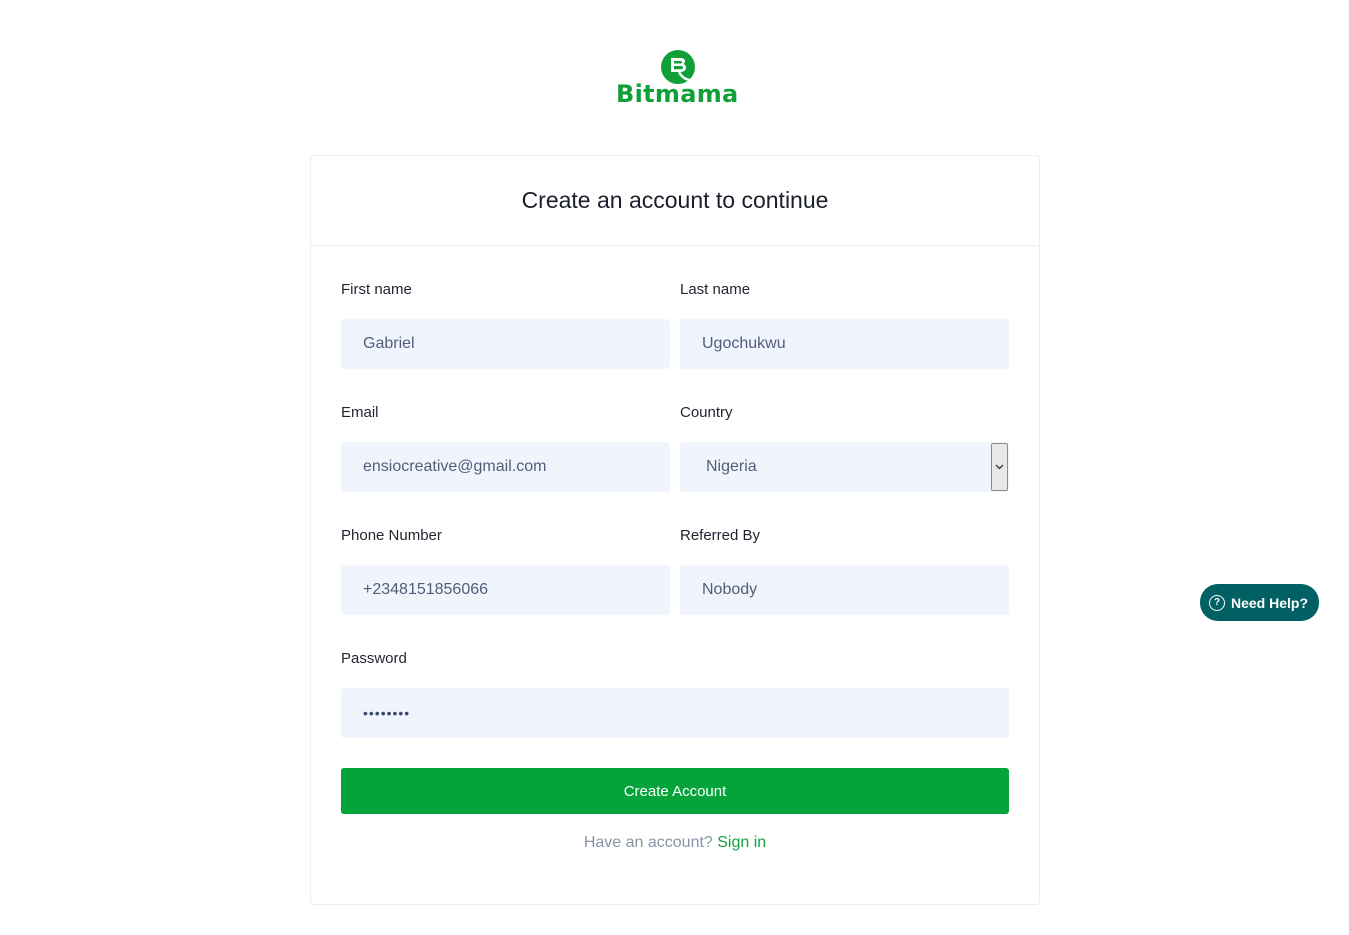 The image size is (1349, 935). Describe the element at coordinates (675, 713) in the screenshot. I see `password-input: ••••••••` at that location.